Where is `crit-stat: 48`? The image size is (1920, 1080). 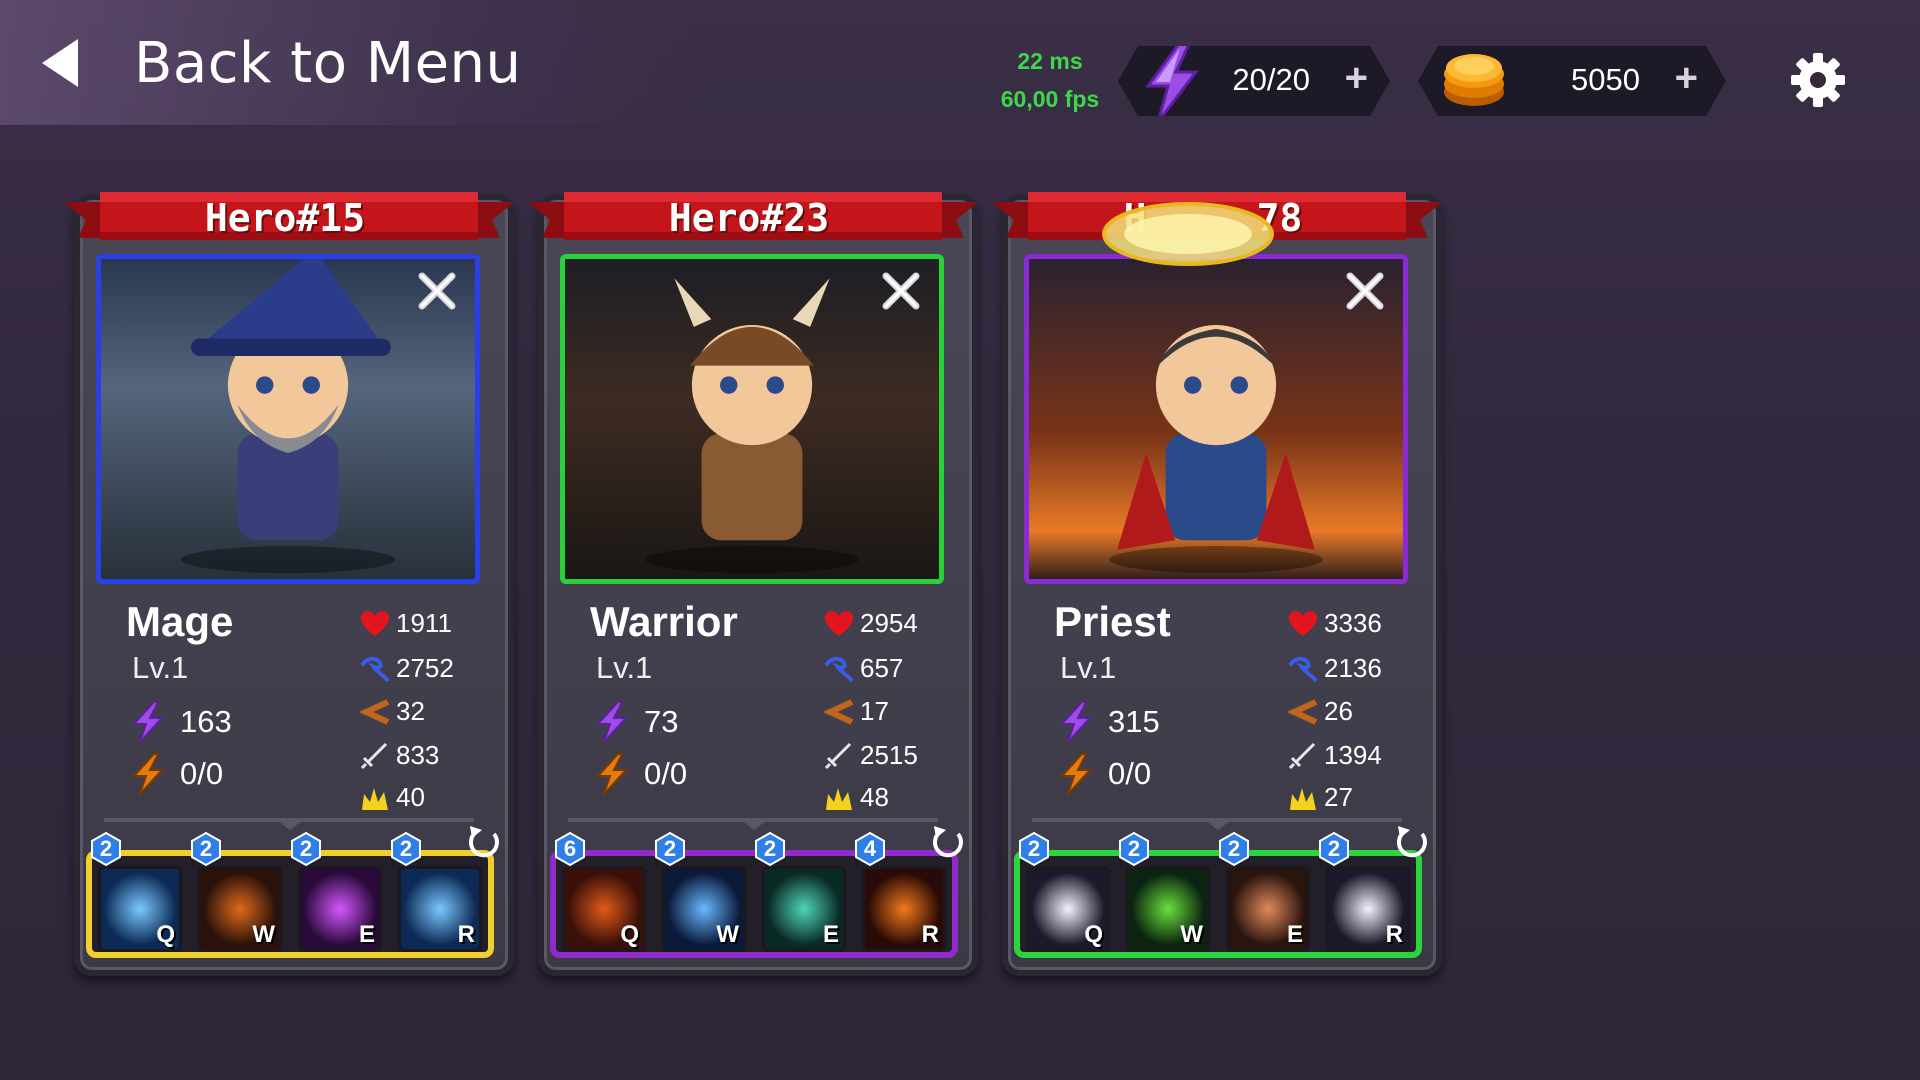
crit-stat: 48 is located at coordinates (856, 797).